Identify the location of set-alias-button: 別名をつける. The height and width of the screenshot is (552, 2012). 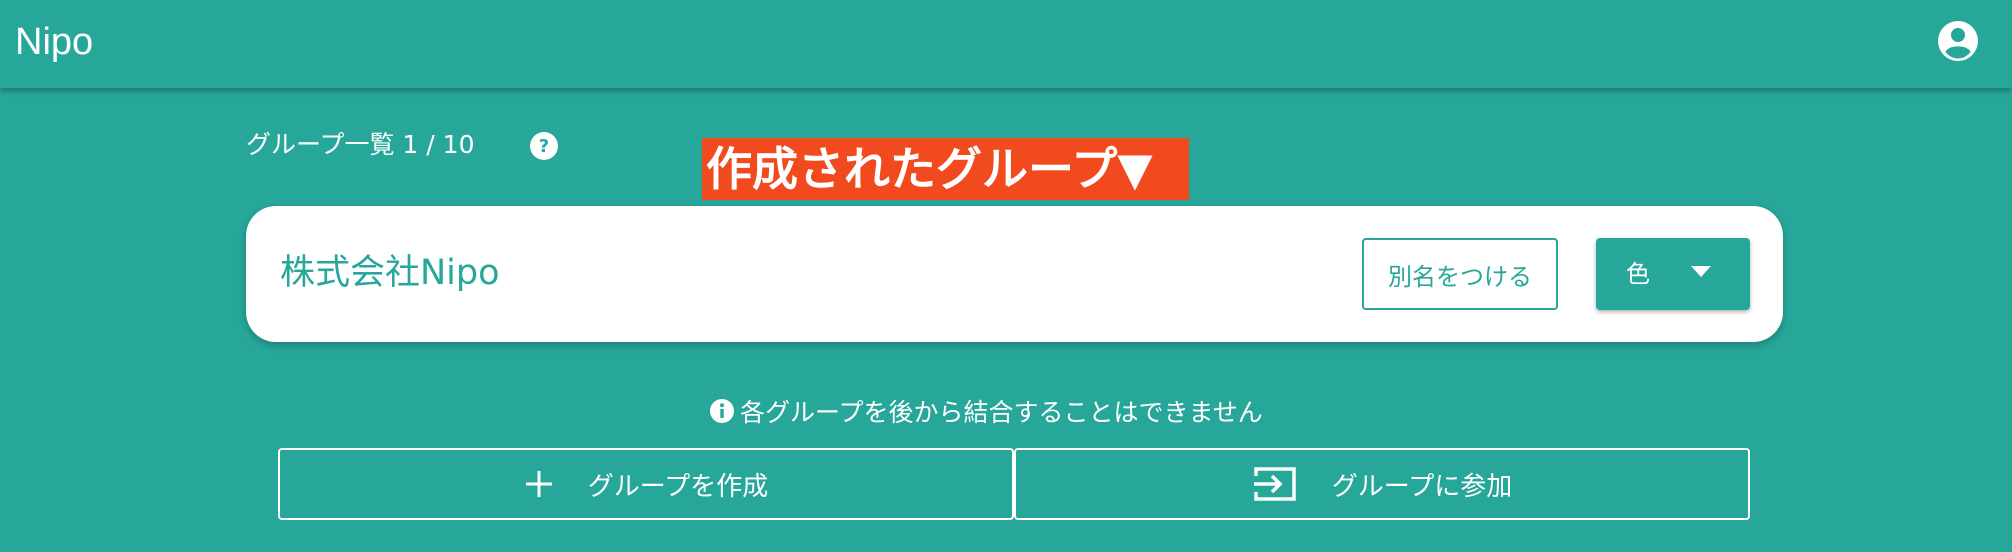
(1460, 274).